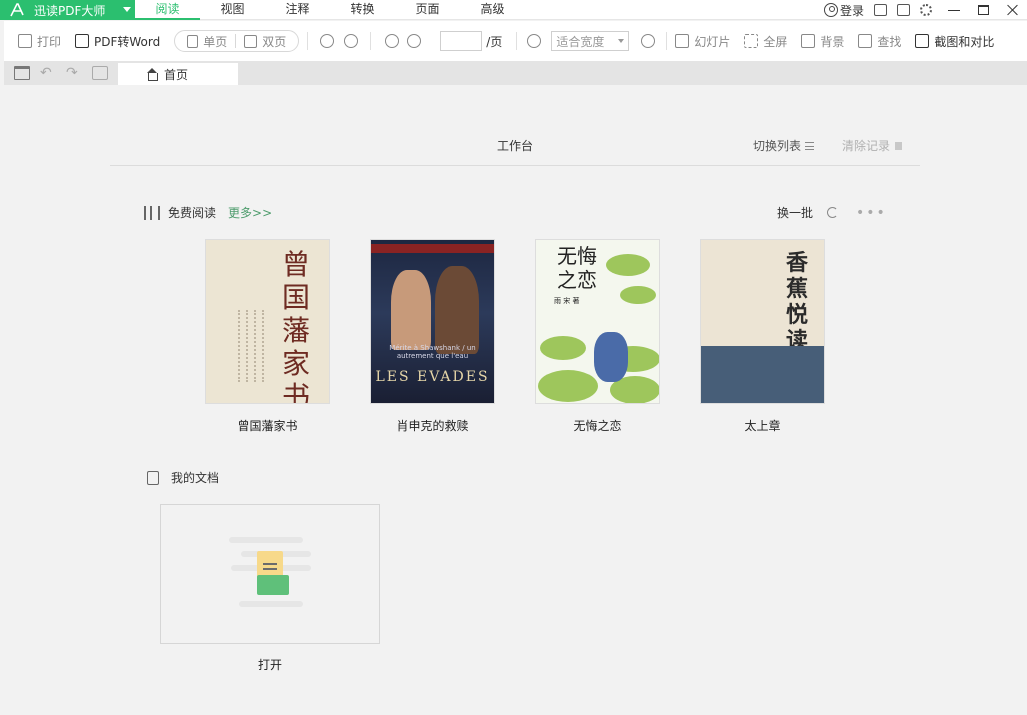 This screenshot has height=715, width=1027. What do you see at coordinates (762, 321) in the screenshot?
I see `book-cover: 香蕉悦读` at bounding box center [762, 321].